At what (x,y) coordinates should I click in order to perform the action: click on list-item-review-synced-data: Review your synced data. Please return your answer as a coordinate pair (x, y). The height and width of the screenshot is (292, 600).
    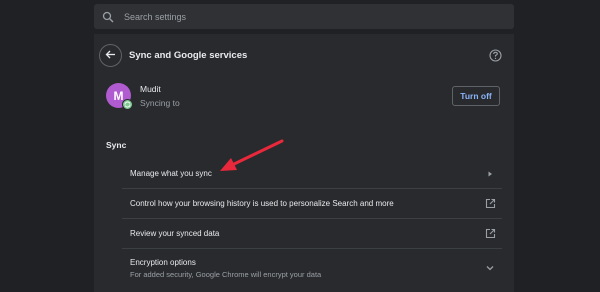
    Looking at the image, I should click on (312, 234).